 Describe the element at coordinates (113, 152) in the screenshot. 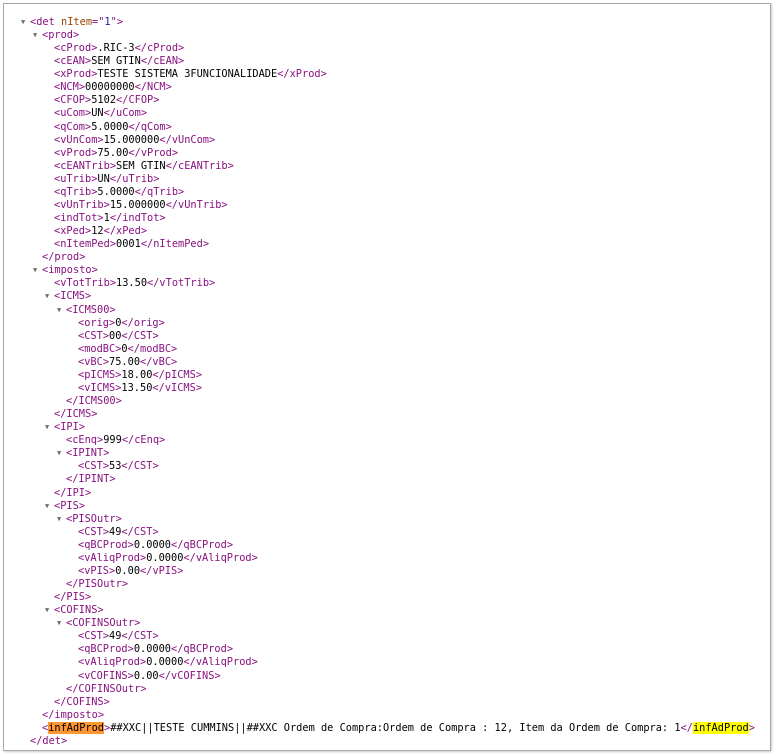

I see `element-text: 75.00` at that location.